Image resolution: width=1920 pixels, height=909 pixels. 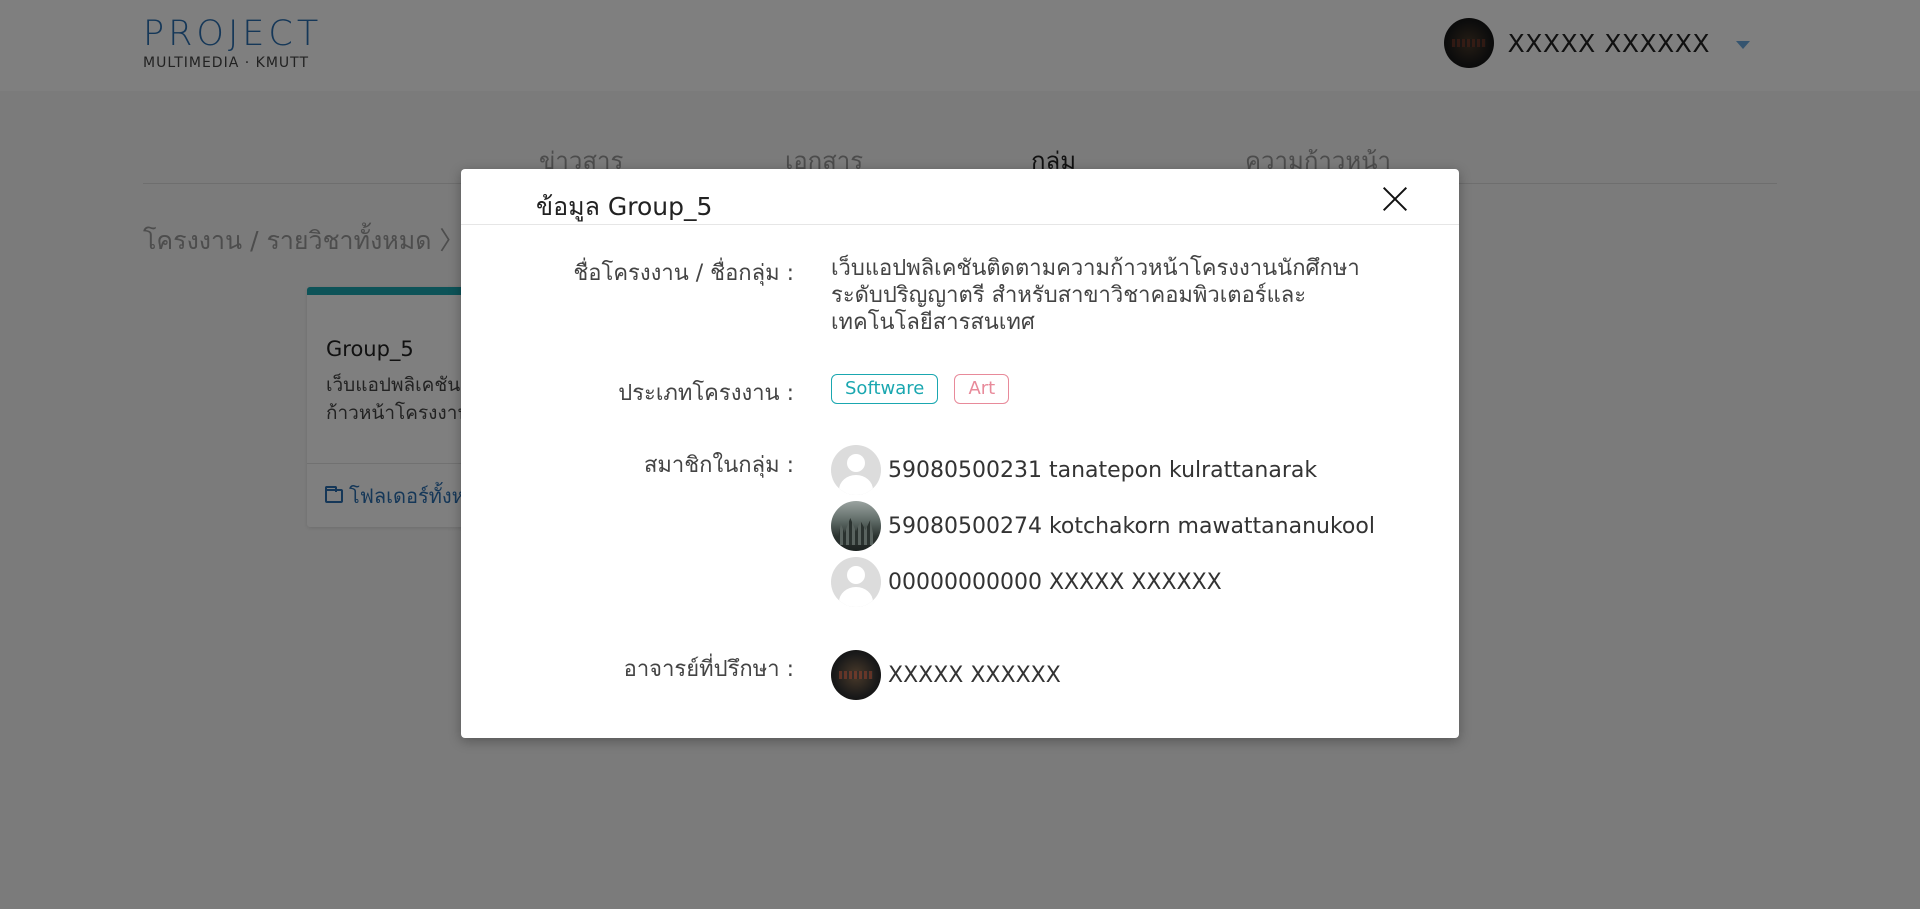 I want to click on modal-header: ข้อมูล Group_5, so click(x=960, y=197).